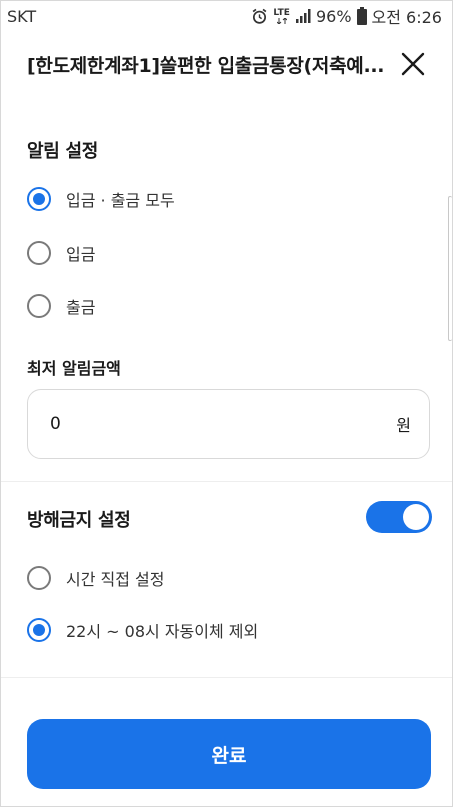 The width and height of the screenshot is (455, 809). Describe the element at coordinates (74, 368) in the screenshot. I see `minimum-amount-title: 최저 알림금액` at that location.